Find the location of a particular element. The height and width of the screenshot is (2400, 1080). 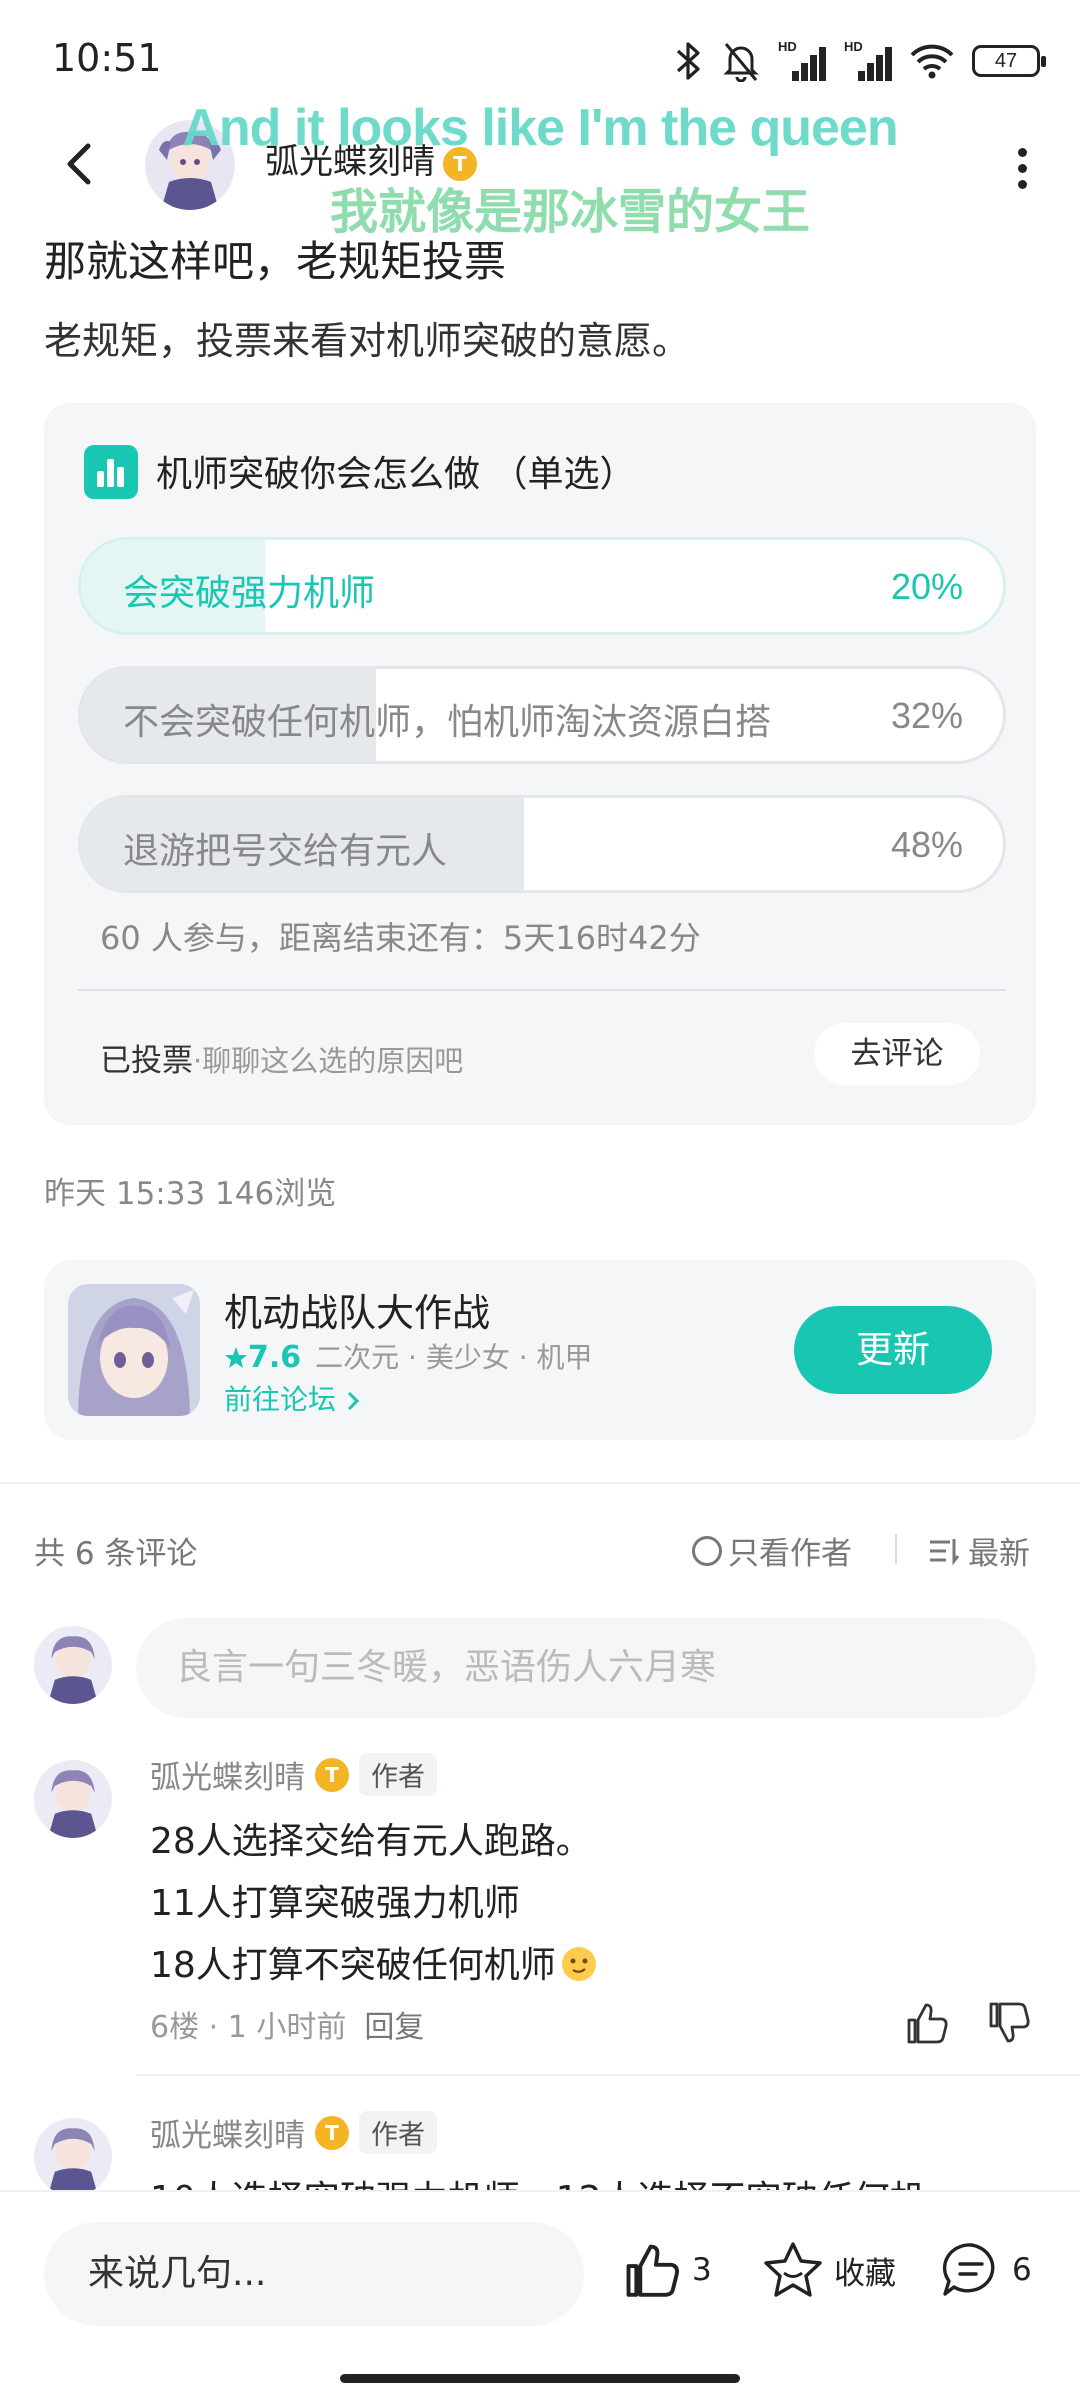

thumbs-down-icon is located at coordinates (1009, 2023).